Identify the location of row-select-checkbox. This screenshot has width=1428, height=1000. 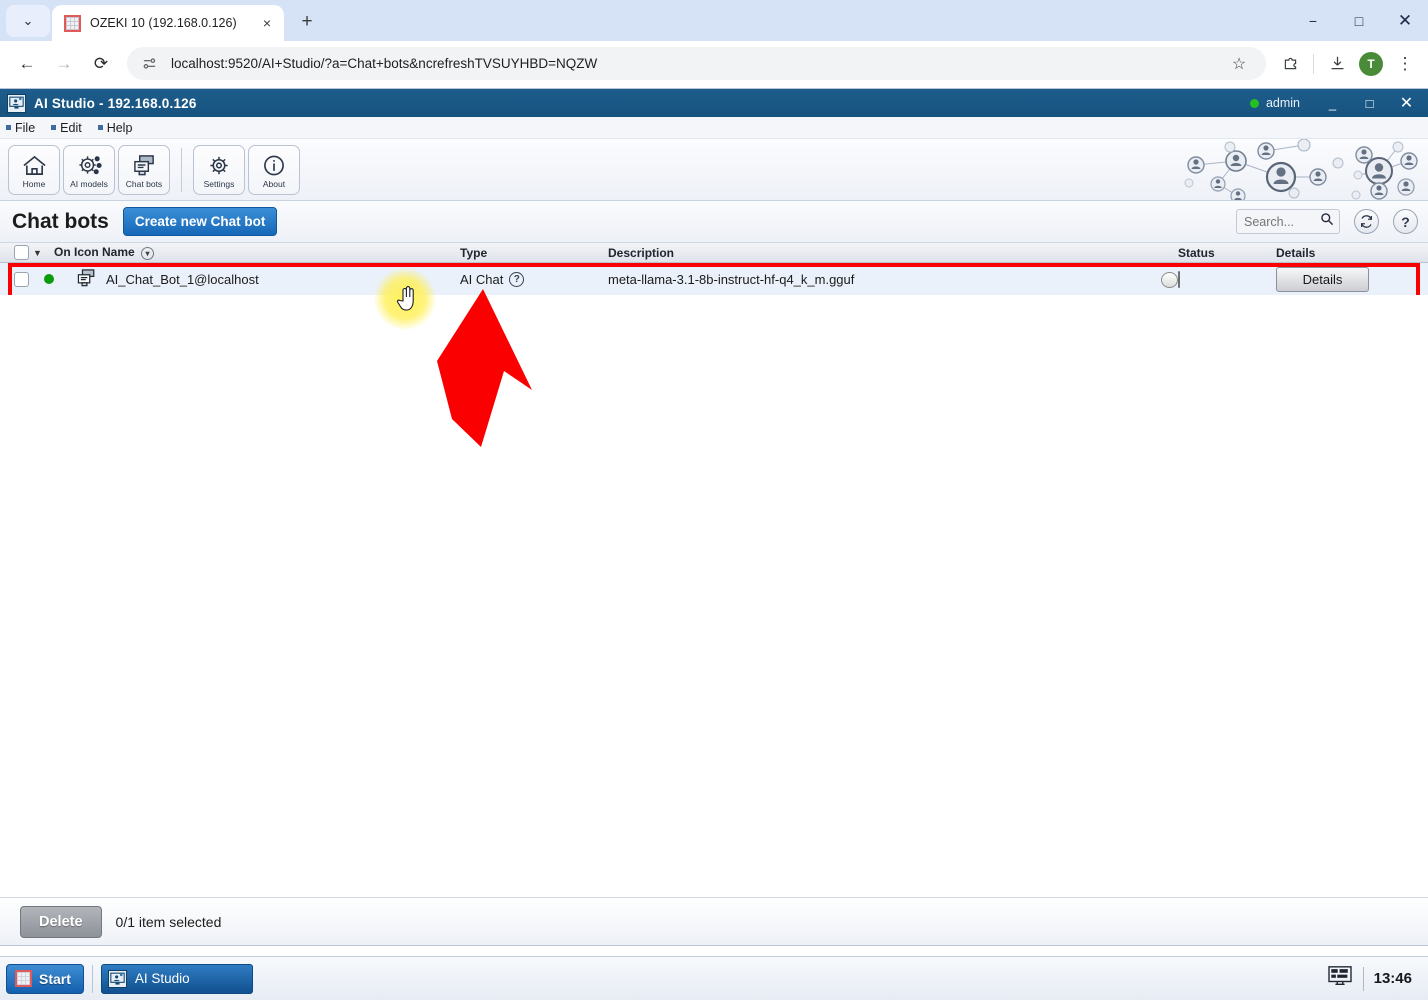
(21, 279).